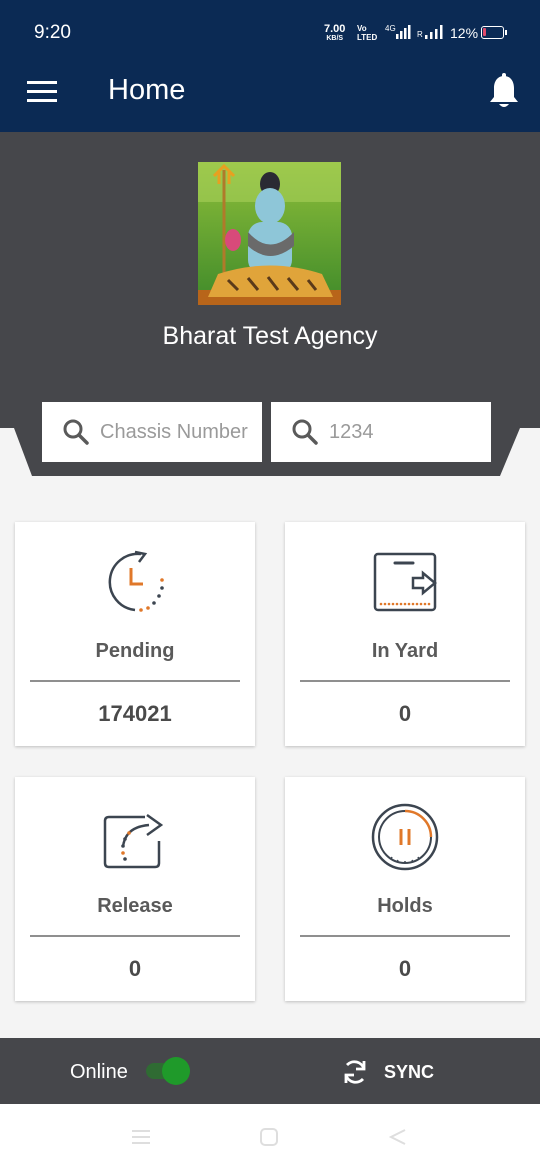  Describe the element at coordinates (270, 32) in the screenshot. I see `status-bar: 9:20 7.00 KB/S Vo LTED 4G R 12%` at that location.